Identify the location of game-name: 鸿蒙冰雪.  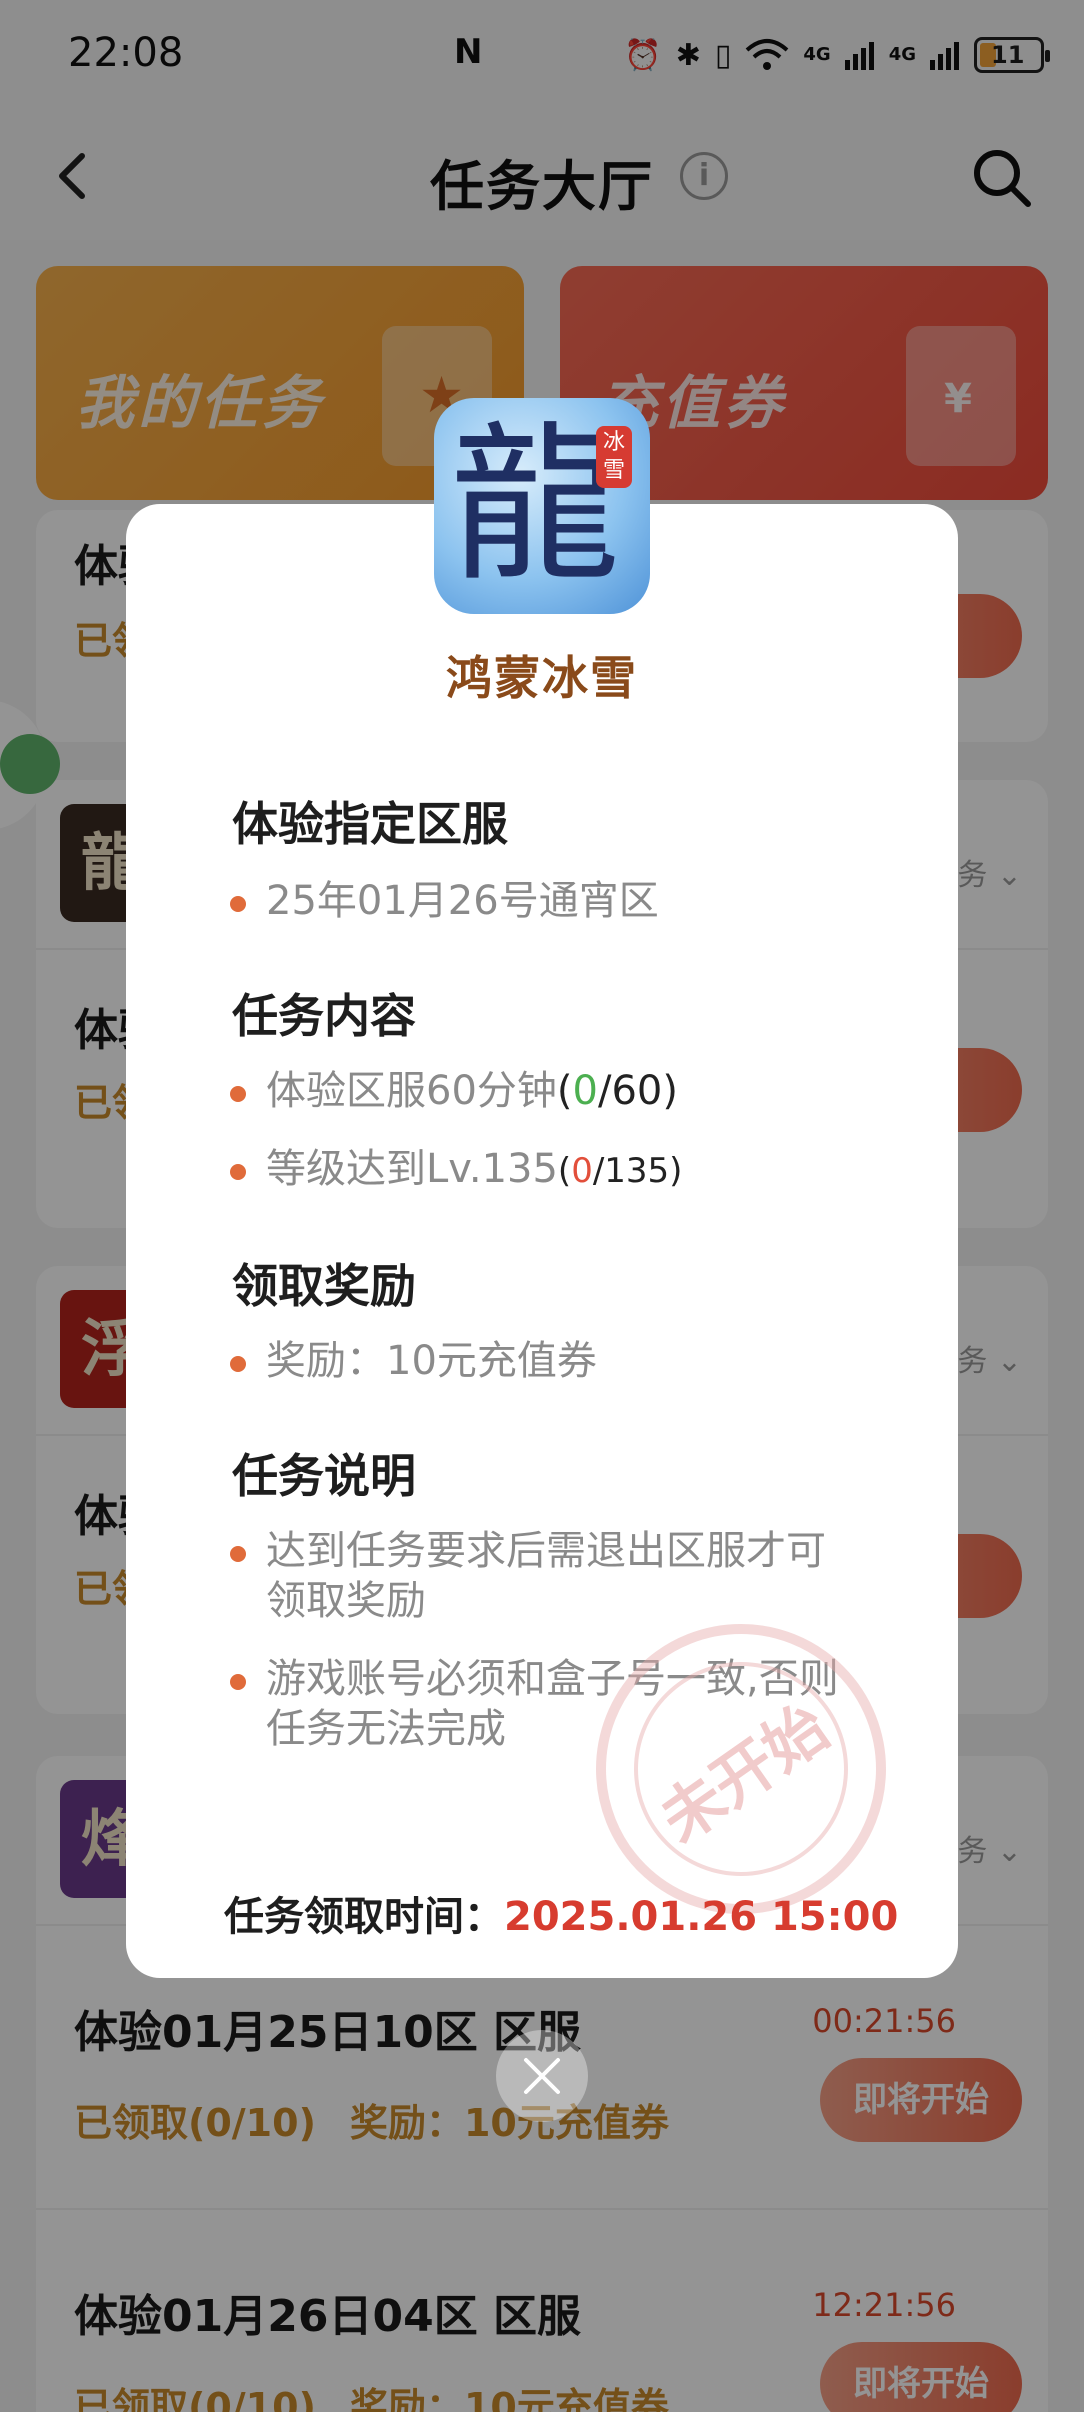
(542, 678).